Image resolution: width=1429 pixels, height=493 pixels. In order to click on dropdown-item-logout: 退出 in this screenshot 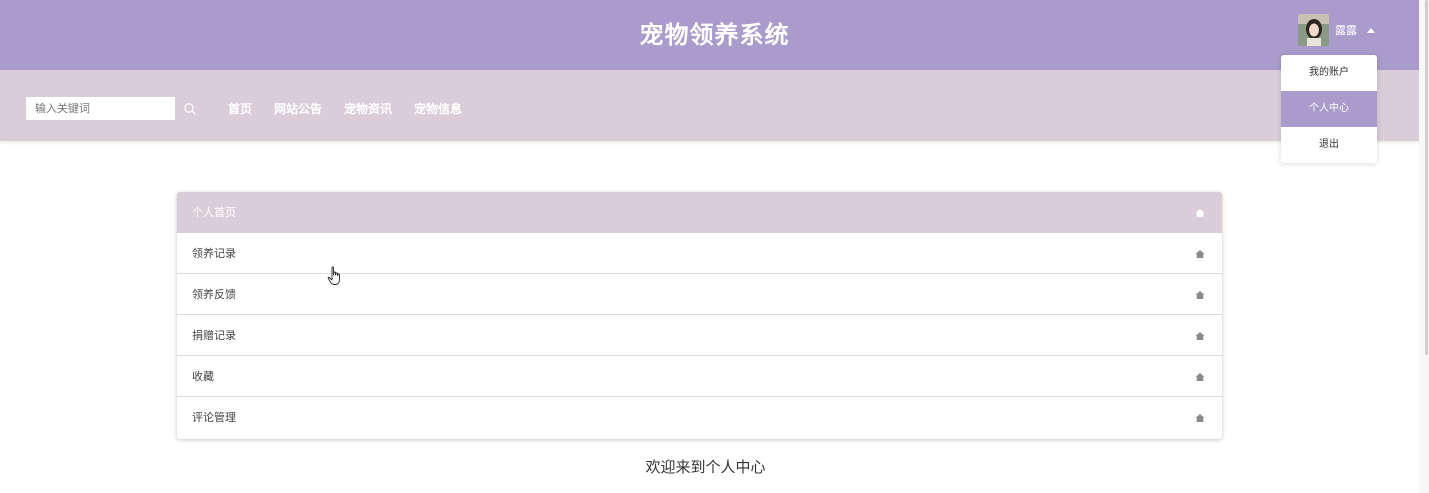, I will do `click(1329, 145)`.